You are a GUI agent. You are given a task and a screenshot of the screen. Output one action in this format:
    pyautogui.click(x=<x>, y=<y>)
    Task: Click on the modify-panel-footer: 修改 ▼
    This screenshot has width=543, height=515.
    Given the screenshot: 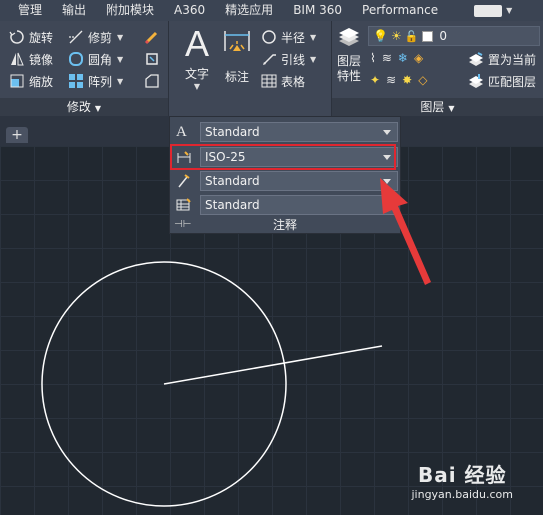 What is the action you would take?
    pyautogui.click(x=84, y=107)
    